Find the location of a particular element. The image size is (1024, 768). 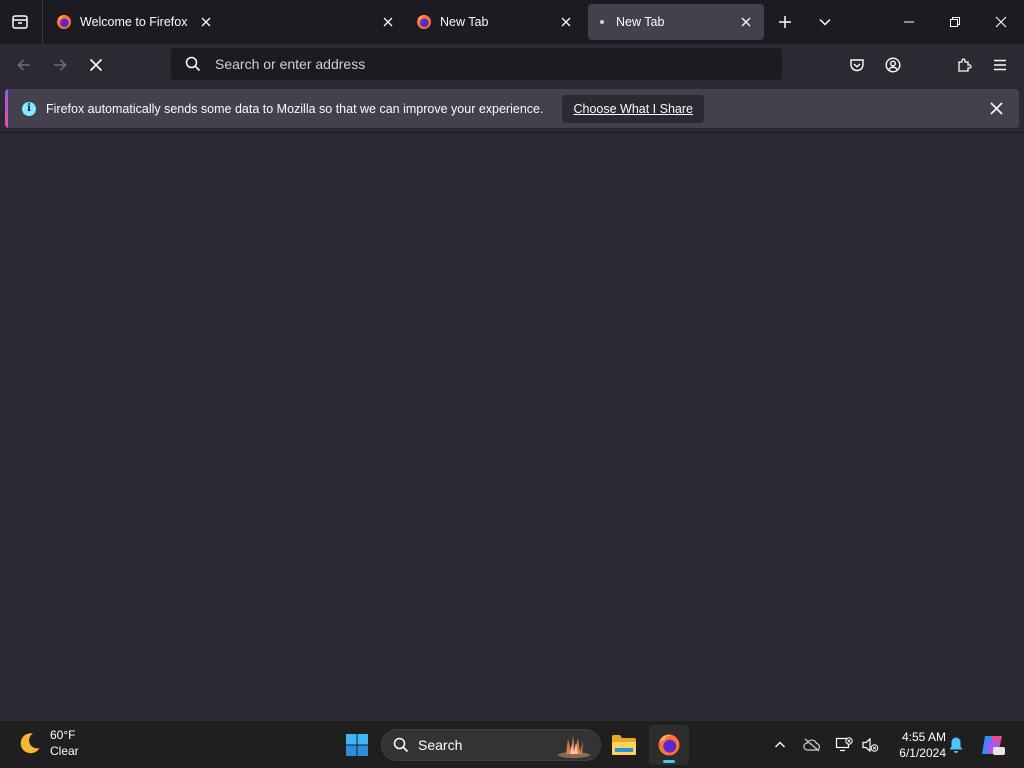

weather-condition: Clear is located at coordinates (64, 751).